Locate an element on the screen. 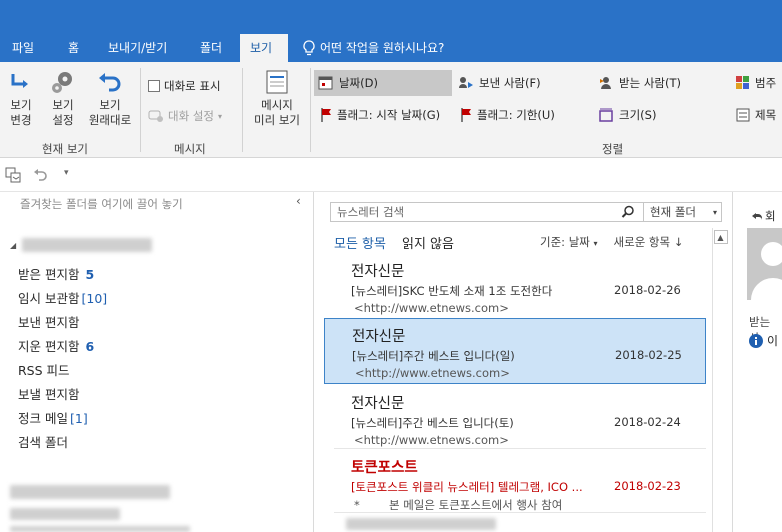 This screenshot has width=782, height=532. folder-deleted: 지운 편지함 6 is located at coordinates (56, 345).